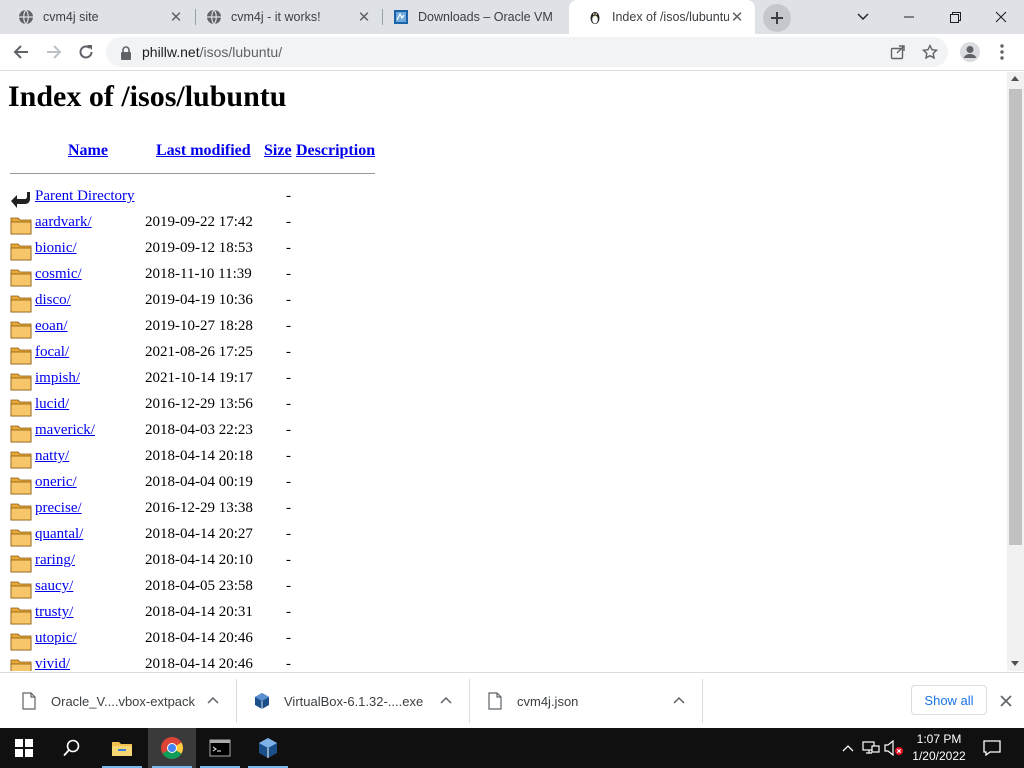 The image size is (1024, 768). What do you see at coordinates (909, 17) in the screenshot?
I see `minimize-button` at bounding box center [909, 17].